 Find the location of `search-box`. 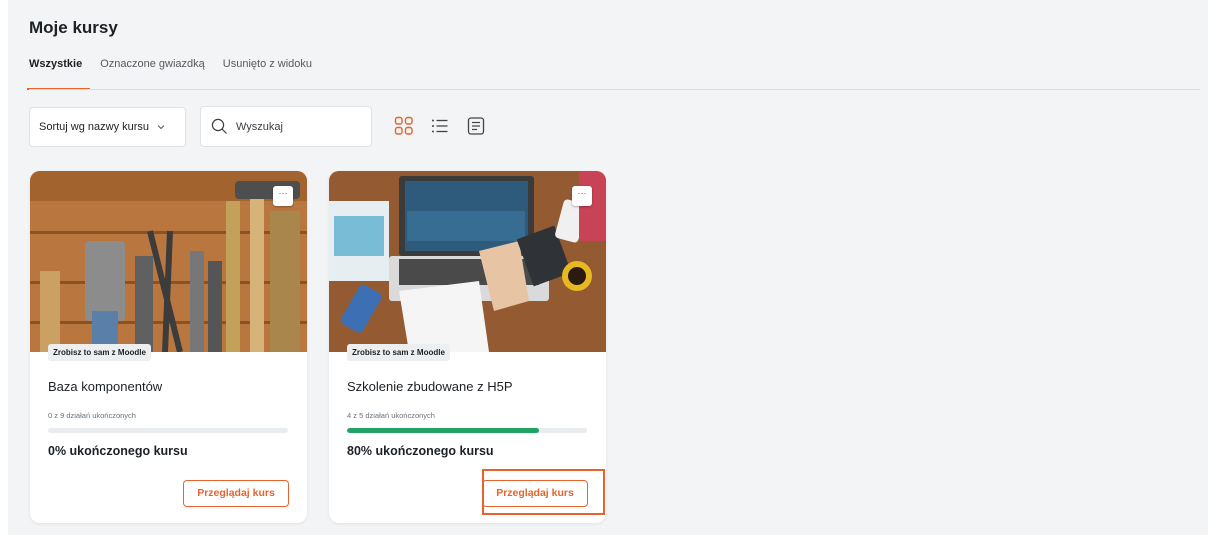

search-box is located at coordinates (286, 126).